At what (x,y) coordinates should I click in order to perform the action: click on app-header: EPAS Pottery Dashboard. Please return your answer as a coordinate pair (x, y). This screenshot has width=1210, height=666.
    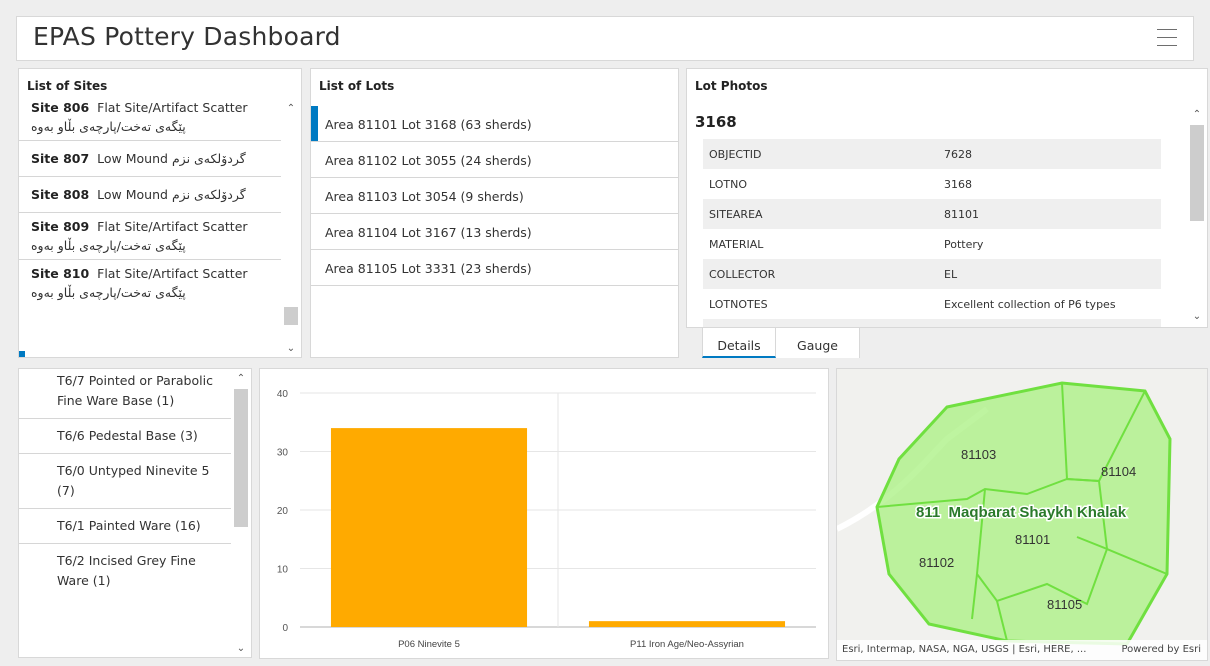
    Looking at the image, I should click on (605, 38).